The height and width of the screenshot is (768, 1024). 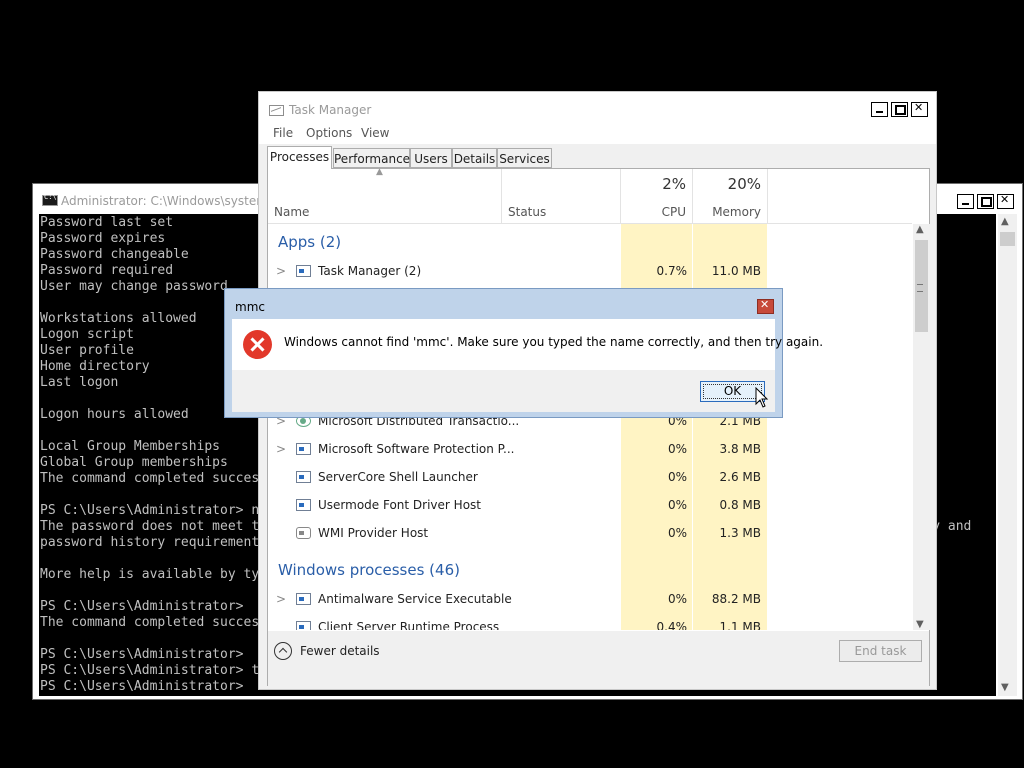 What do you see at coordinates (740, 449) in the screenshot?
I see `process-memory: 3.8 MB` at bounding box center [740, 449].